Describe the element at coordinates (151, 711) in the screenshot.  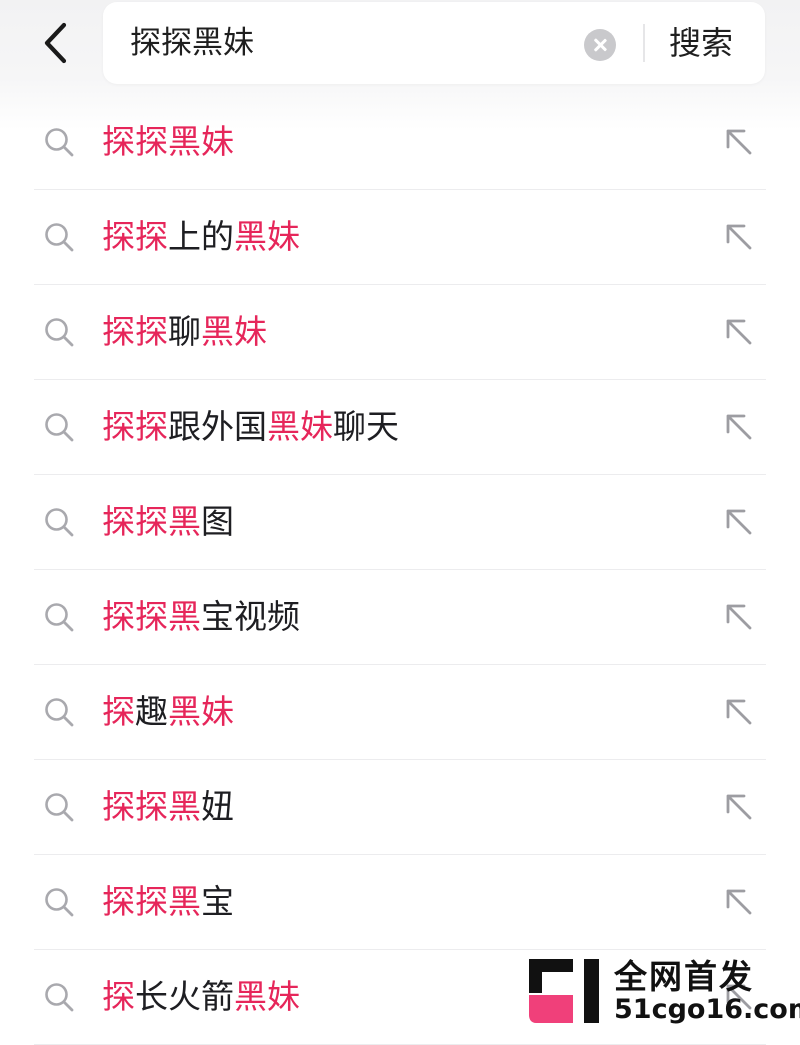
I see `suggestion-text-part: 趣` at that location.